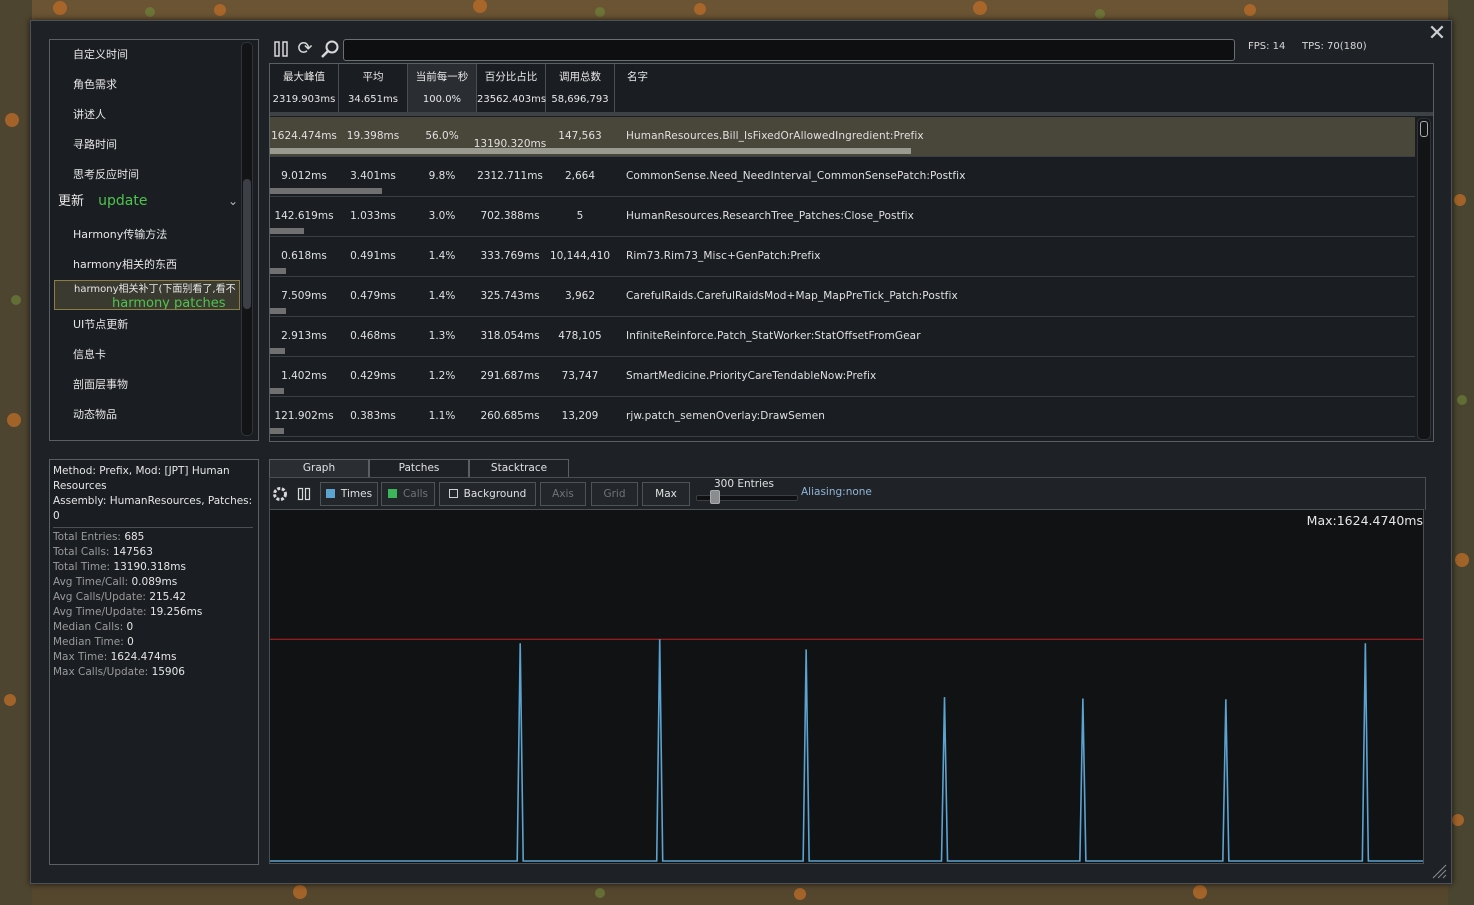 The height and width of the screenshot is (905, 1474). What do you see at coordinates (836, 492) in the screenshot?
I see `aliasing-toggle: Aliasing:none` at bounding box center [836, 492].